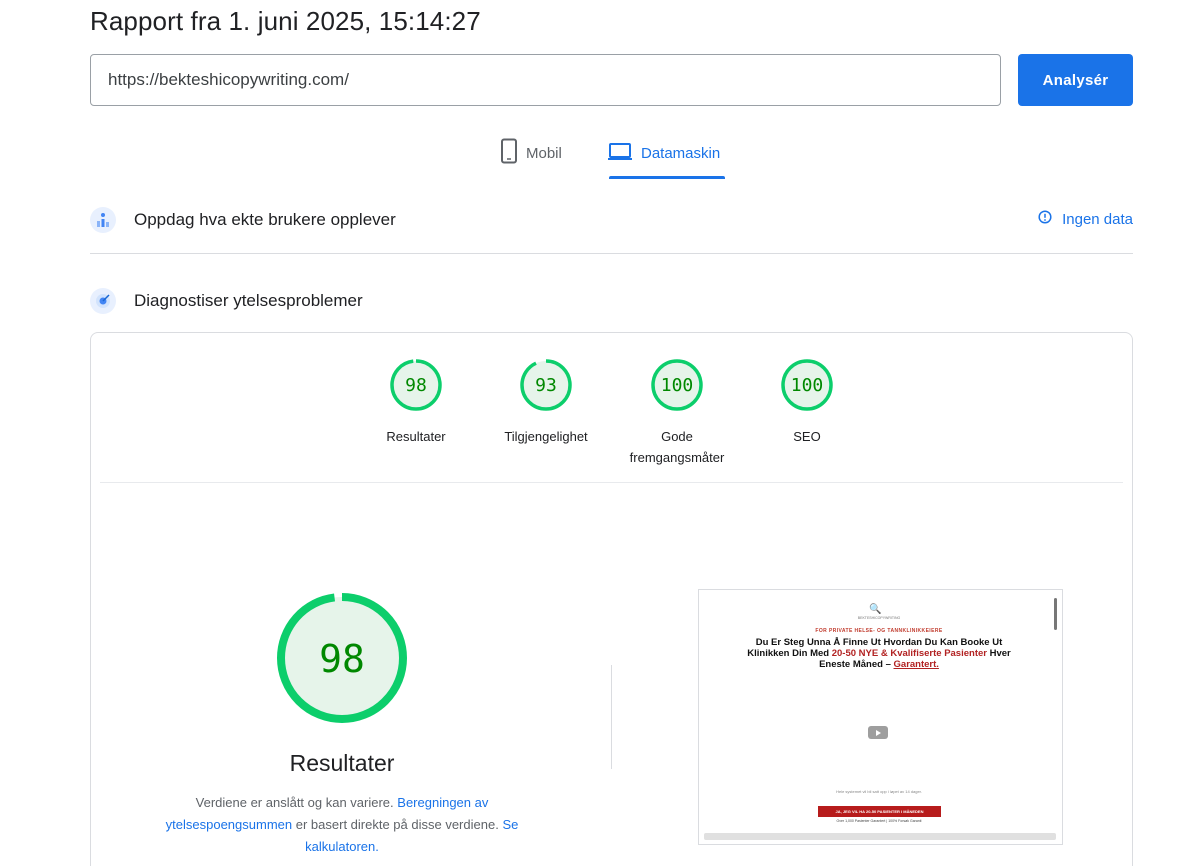 This screenshot has height=866, width=1200. Describe the element at coordinates (677, 413) in the screenshot. I see `gauge-best-practices: 100 Gode fremgangsmåter` at that location.